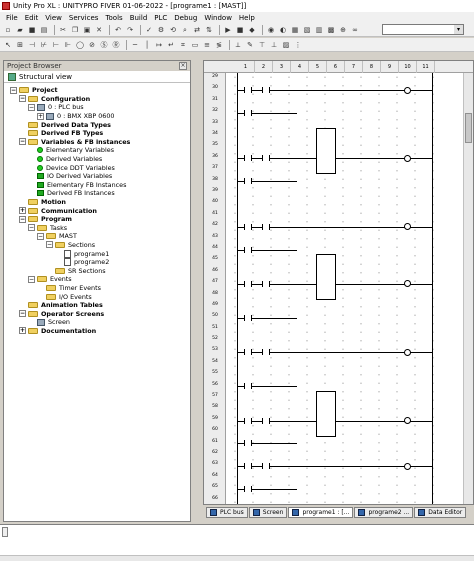 The height and width of the screenshot is (561, 474). What do you see at coordinates (171, 45) in the screenshot?
I see `return-icon: ↵` at bounding box center [171, 45].